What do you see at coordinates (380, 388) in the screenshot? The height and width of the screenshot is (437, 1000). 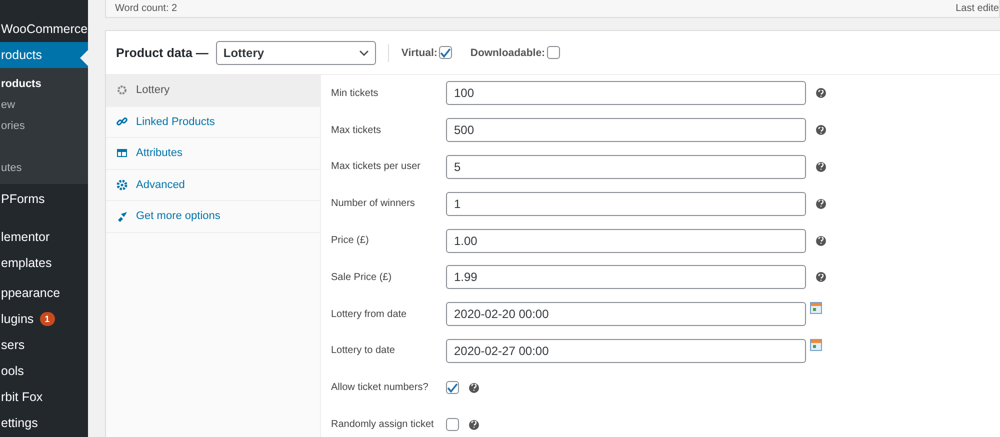 I see `field-label: Allow ticket numbers?` at bounding box center [380, 388].